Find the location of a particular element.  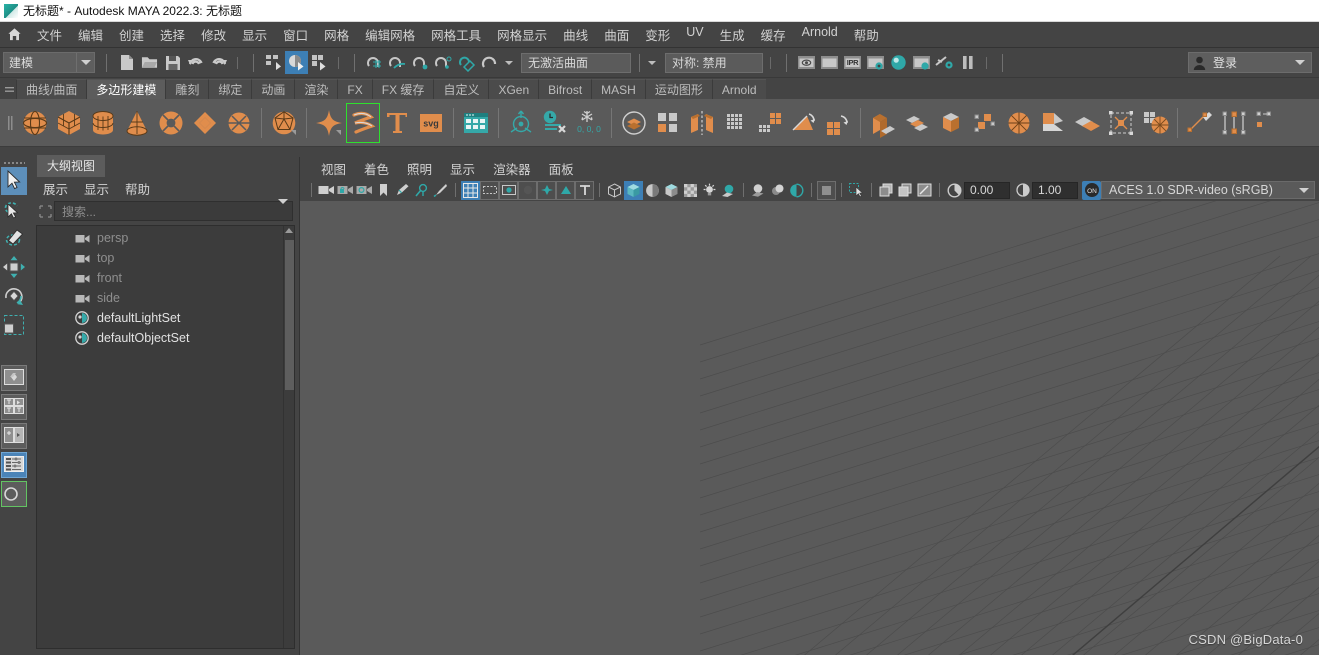

extrude-icon is located at coordinates (838, 123).